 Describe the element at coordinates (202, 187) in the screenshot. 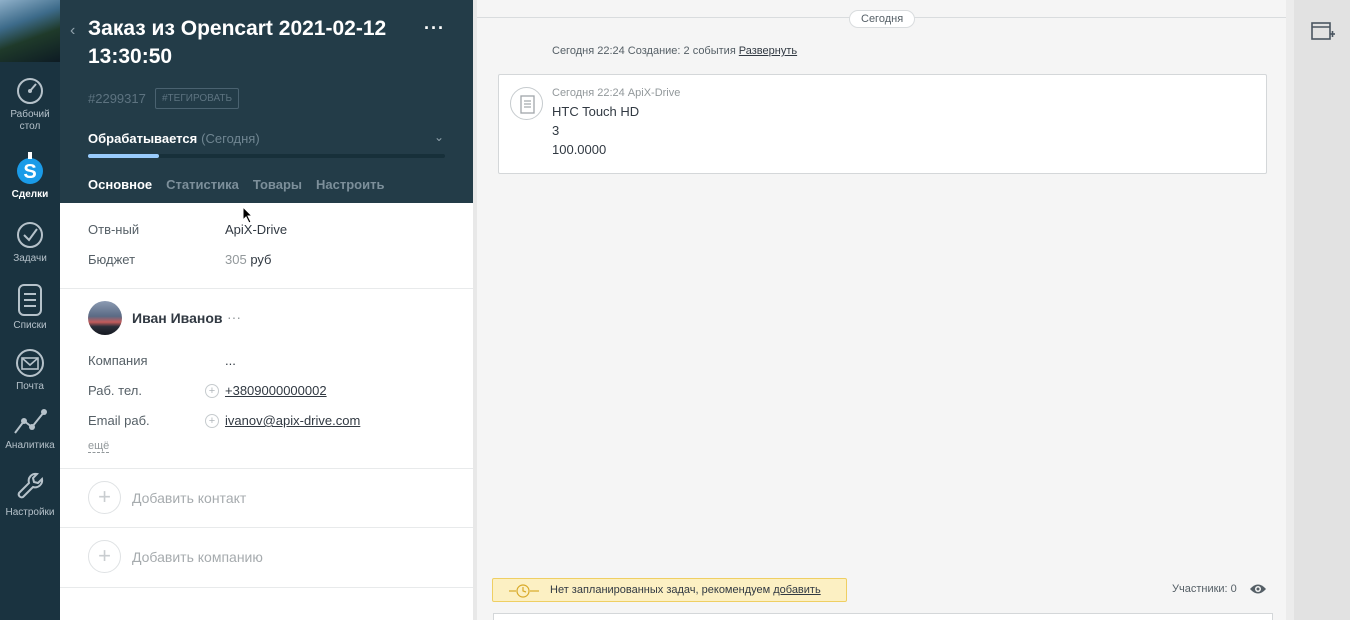

I see `tab-statistics: Статистика` at that location.